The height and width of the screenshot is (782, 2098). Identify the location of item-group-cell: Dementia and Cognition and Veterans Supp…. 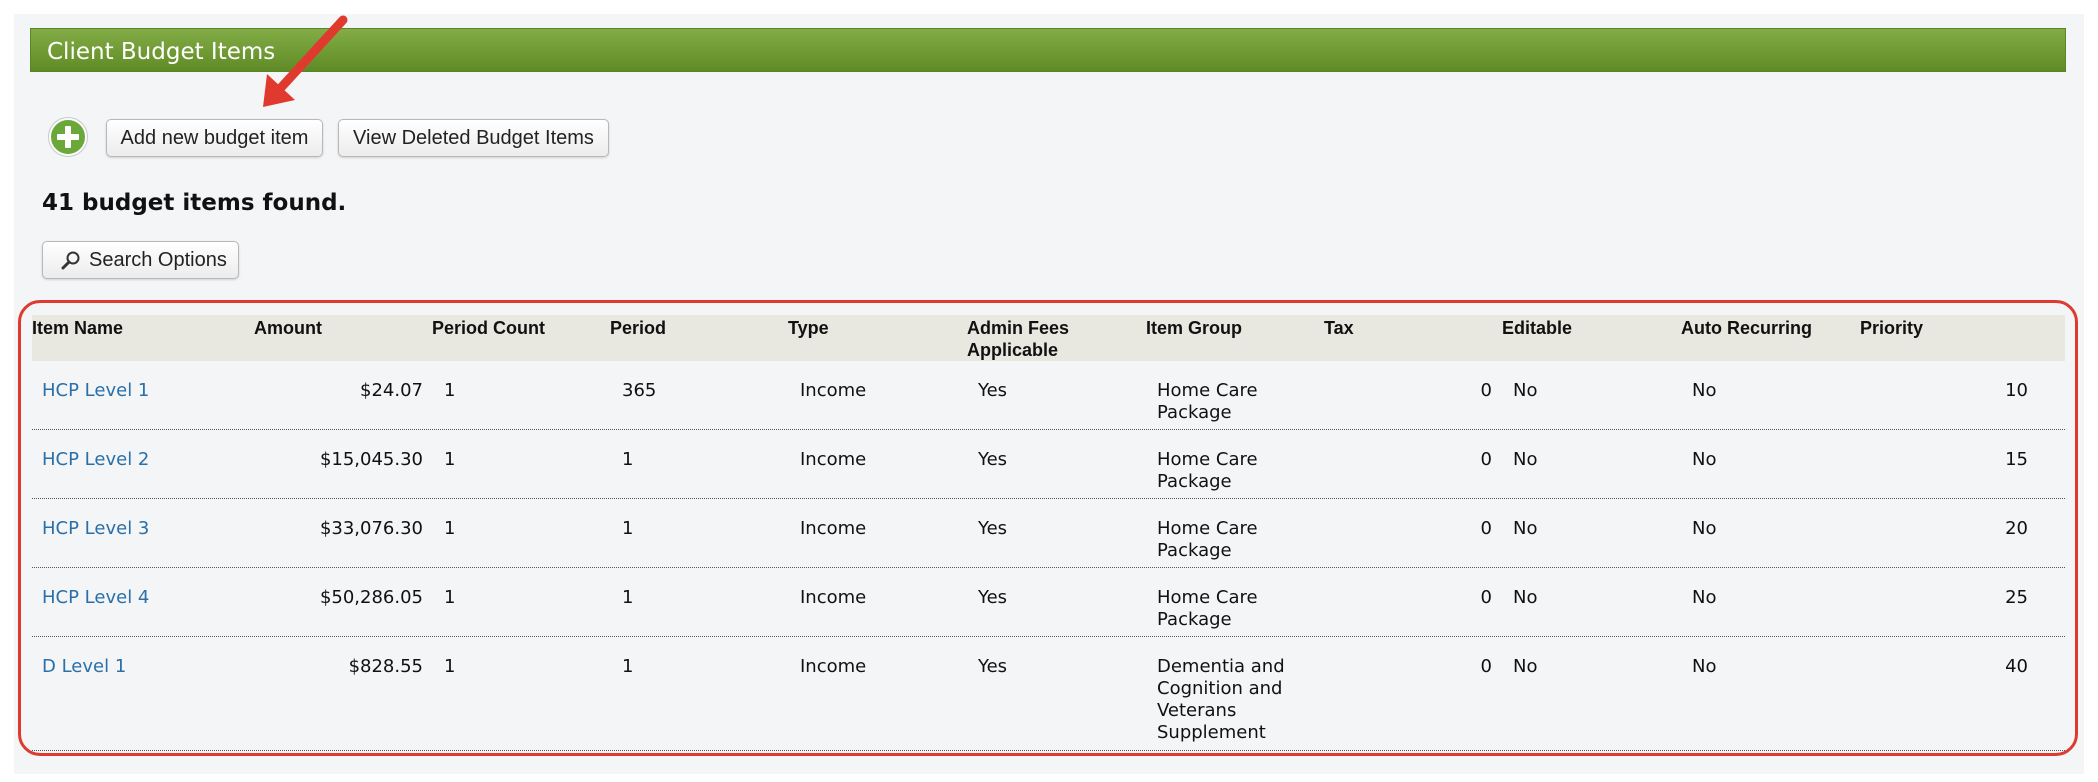
(1221, 699).